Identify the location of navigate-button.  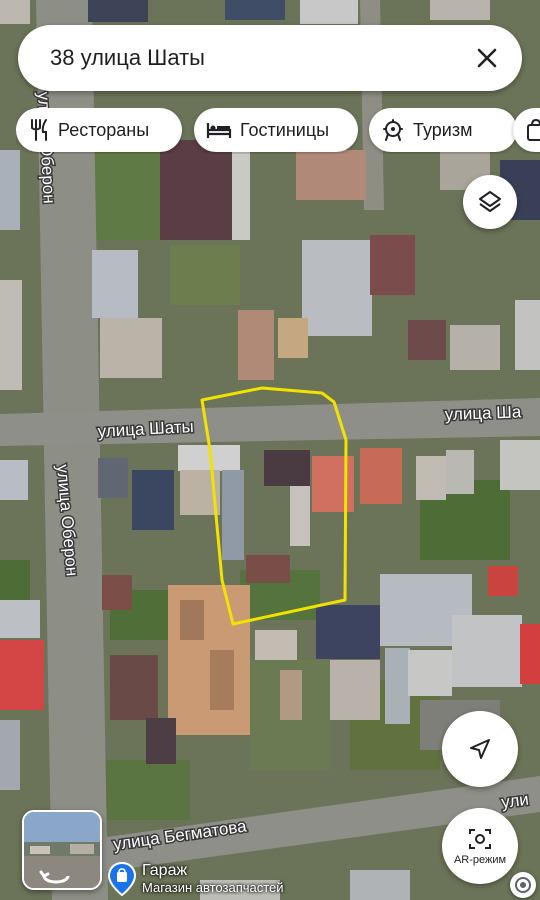
(480, 749).